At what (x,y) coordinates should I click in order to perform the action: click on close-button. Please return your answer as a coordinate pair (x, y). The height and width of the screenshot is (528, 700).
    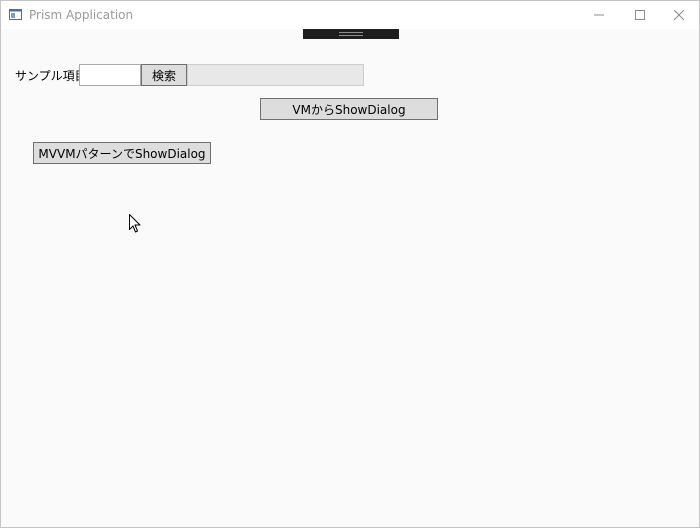
    Looking at the image, I should click on (678, 15).